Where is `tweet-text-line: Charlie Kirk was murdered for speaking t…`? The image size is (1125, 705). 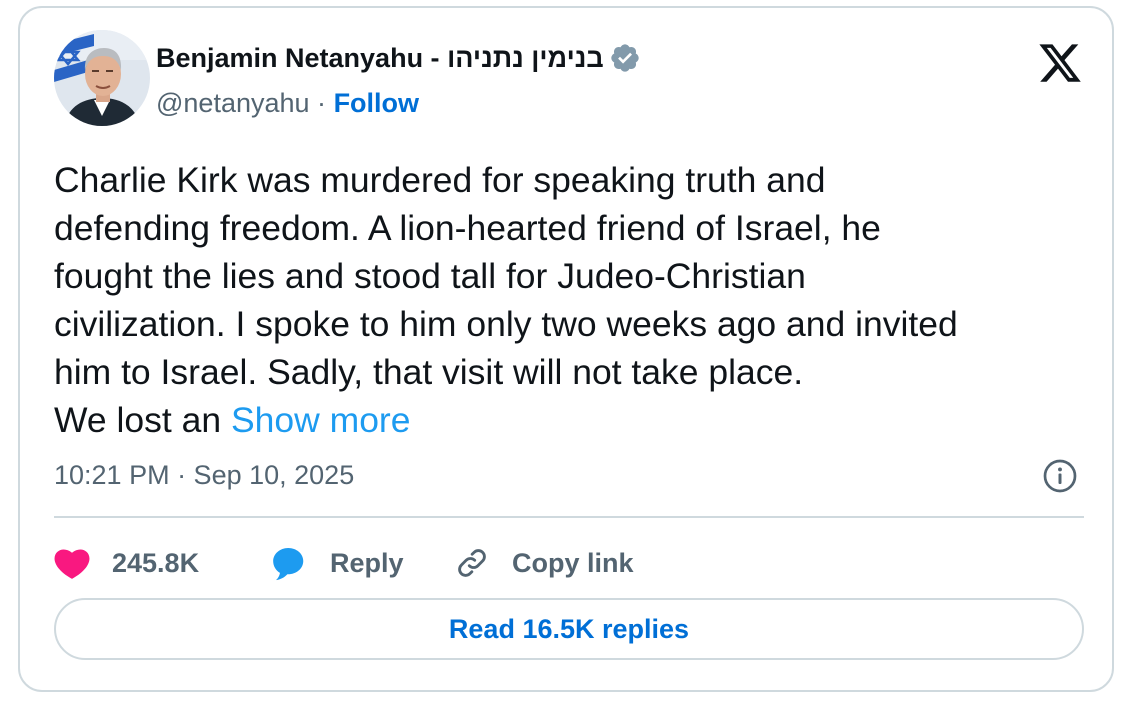 tweet-text-line: Charlie Kirk was murdered for speaking t… is located at coordinates (440, 180).